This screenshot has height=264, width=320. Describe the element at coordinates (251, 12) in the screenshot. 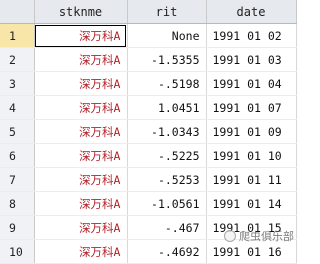

I see `column-header-date: date` at that location.